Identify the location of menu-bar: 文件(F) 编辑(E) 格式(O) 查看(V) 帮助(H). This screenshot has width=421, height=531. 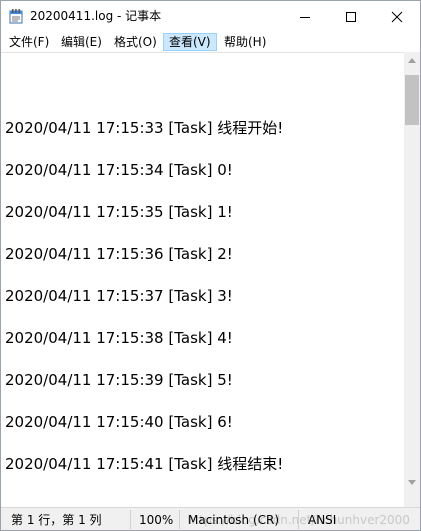
(210, 42).